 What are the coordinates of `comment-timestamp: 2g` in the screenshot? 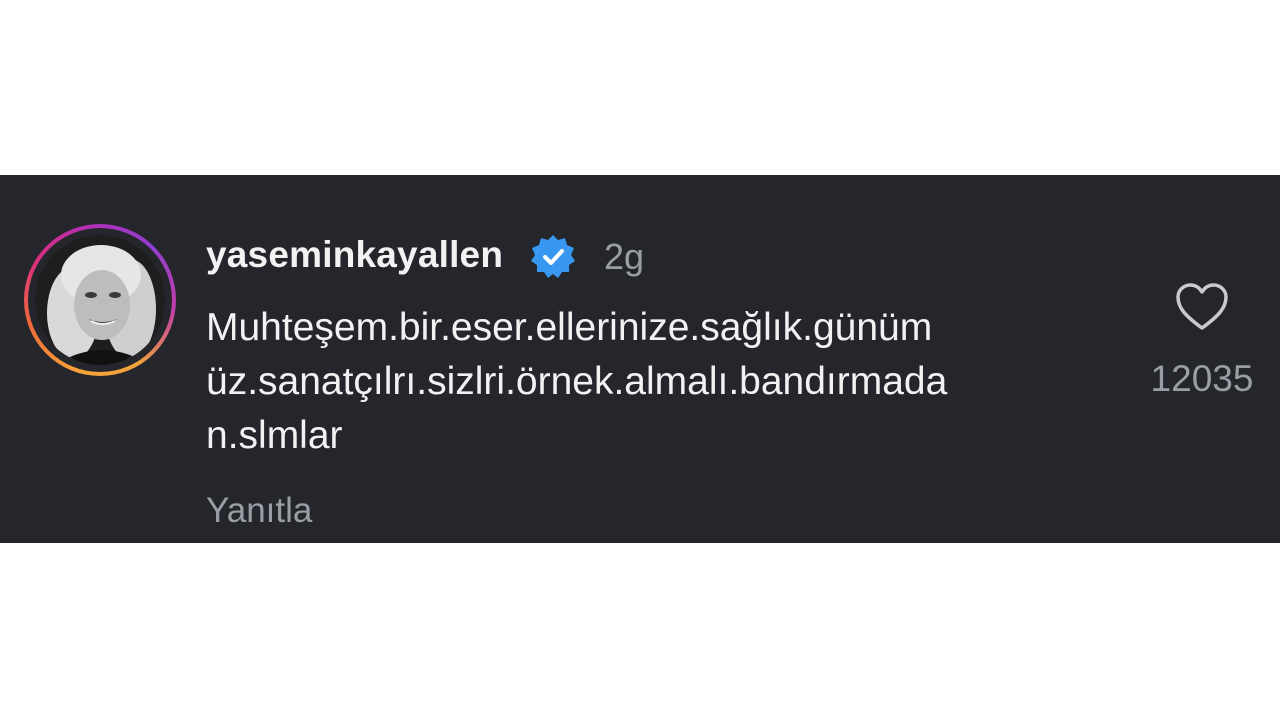 It's located at (624, 256).